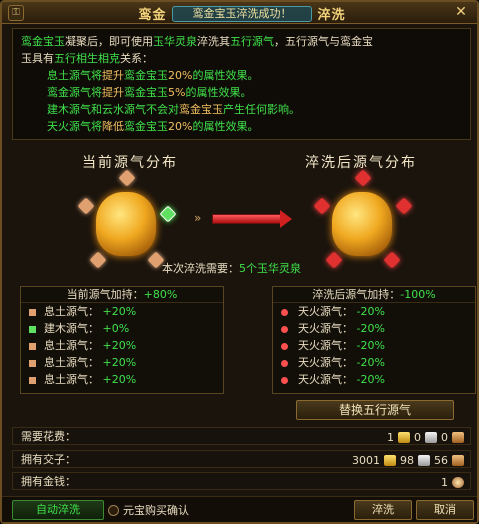 The image size is (479, 524). I want to click on after-bonus-header: 淬洗后源气加持：-100%, so click(374, 295).